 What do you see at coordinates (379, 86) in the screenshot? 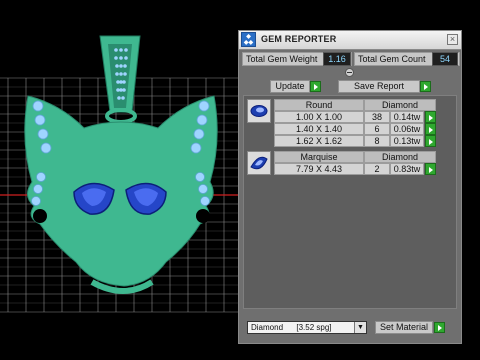
I see `save-report-button: Save Report` at bounding box center [379, 86].